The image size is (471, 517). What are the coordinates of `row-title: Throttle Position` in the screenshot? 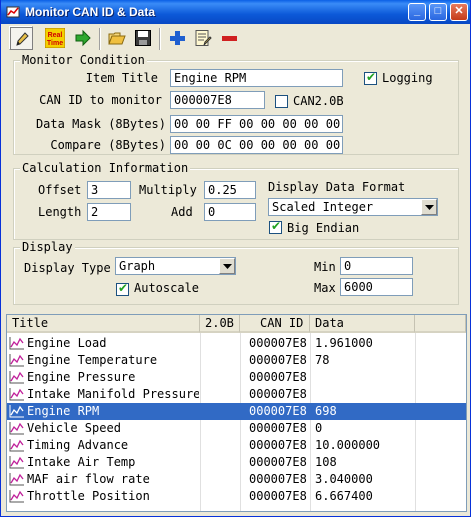 It's located at (88, 496).